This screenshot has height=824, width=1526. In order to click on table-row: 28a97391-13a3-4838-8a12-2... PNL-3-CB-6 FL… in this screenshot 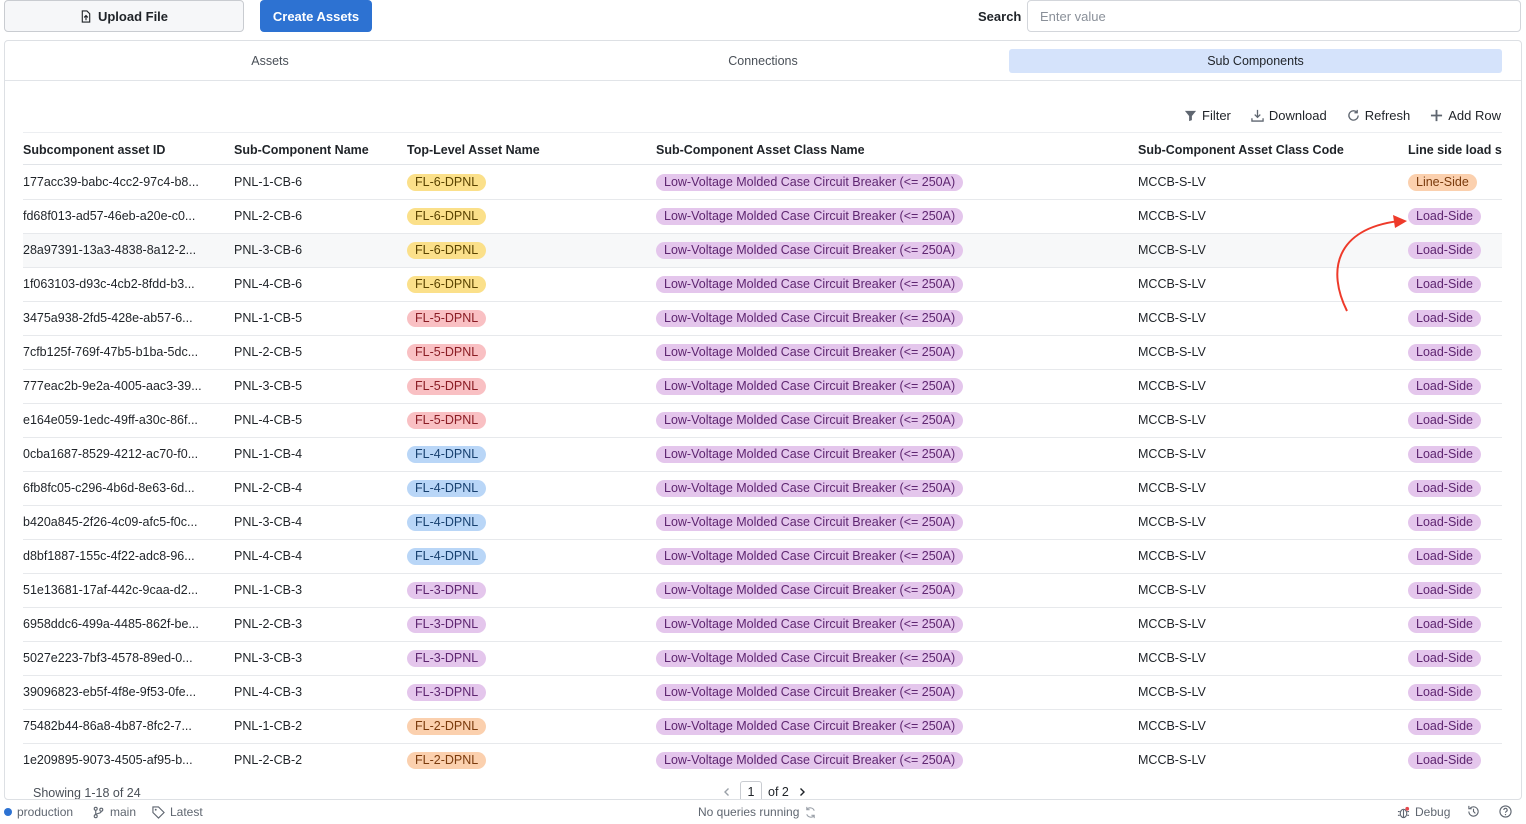, I will do `click(762, 251)`.